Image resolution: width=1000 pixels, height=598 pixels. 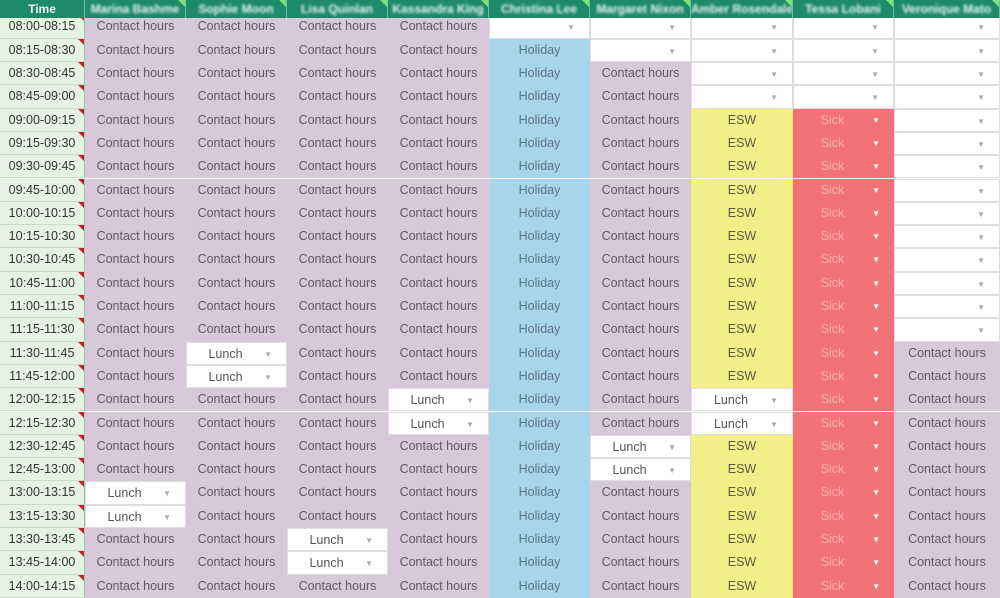 What do you see at coordinates (947, 9) in the screenshot?
I see `column-header: Veronique Mato` at bounding box center [947, 9].